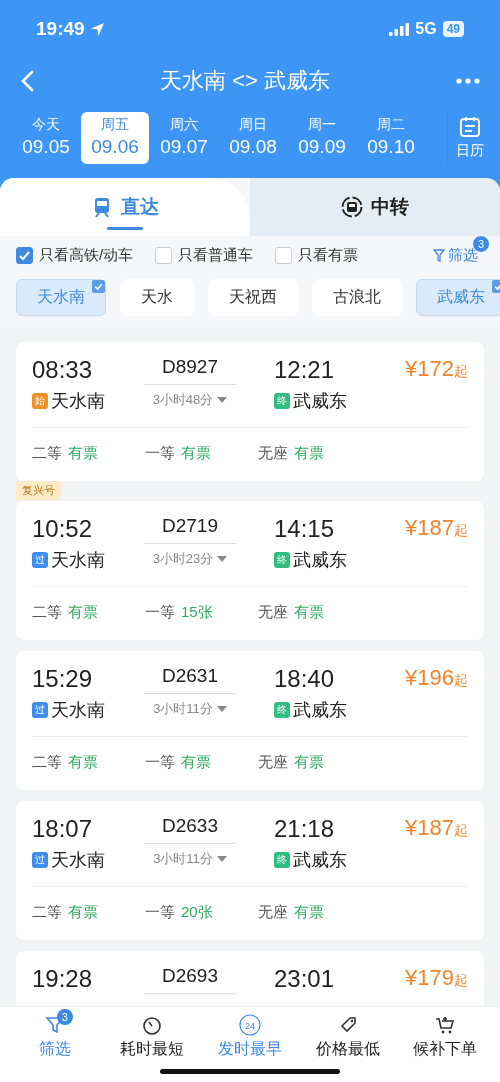  Describe the element at coordinates (453, 29) in the screenshot. I see `battery-level: 49` at that location.